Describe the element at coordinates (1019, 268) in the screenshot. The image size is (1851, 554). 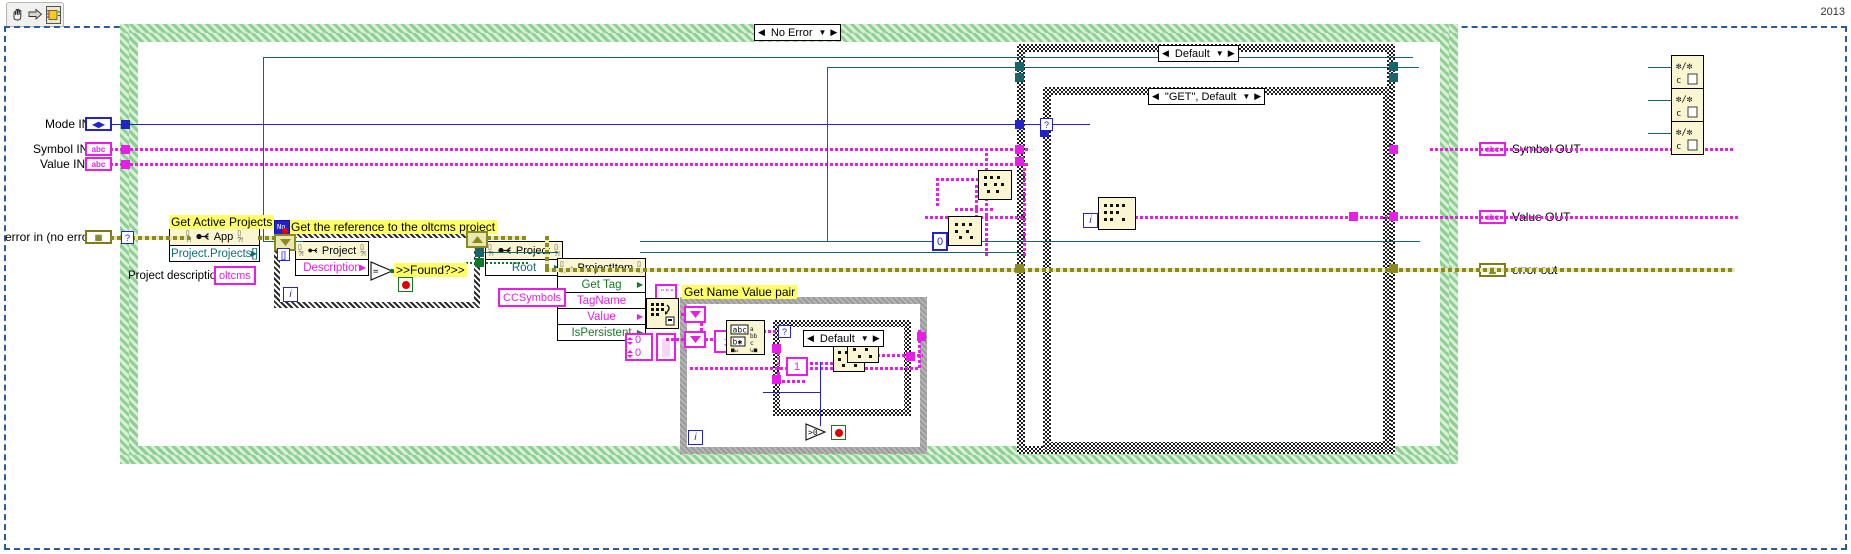
I see `tunnel-error-left` at that location.